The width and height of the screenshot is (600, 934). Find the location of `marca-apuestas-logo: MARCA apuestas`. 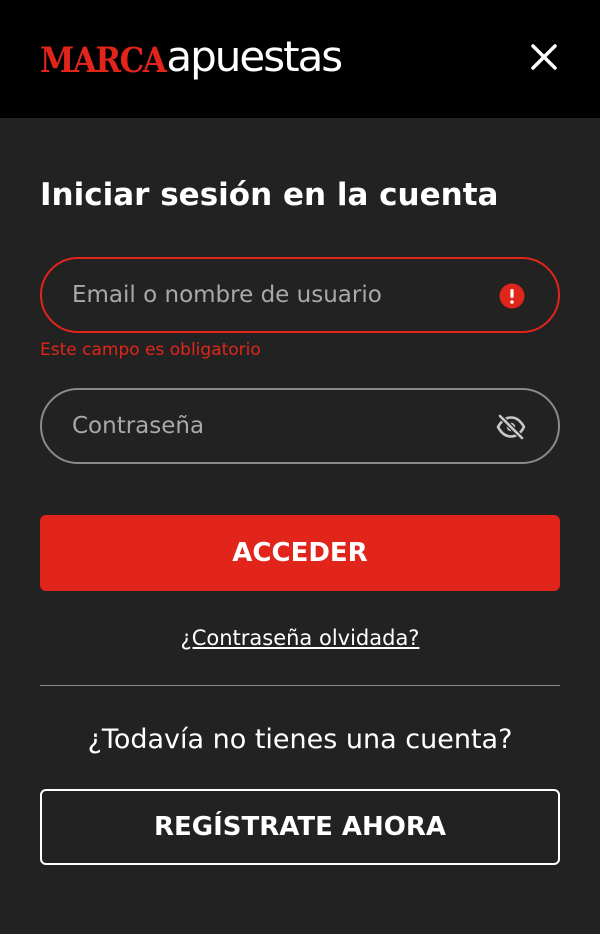

marca-apuestas-logo: MARCA apuestas is located at coordinates (191, 57).